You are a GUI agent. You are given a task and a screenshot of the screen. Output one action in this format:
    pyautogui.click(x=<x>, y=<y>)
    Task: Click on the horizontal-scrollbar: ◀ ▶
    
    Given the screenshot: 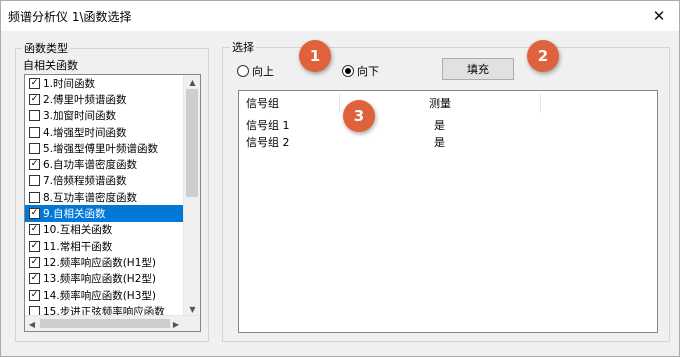 What is the action you would take?
    pyautogui.click(x=112, y=323)
    